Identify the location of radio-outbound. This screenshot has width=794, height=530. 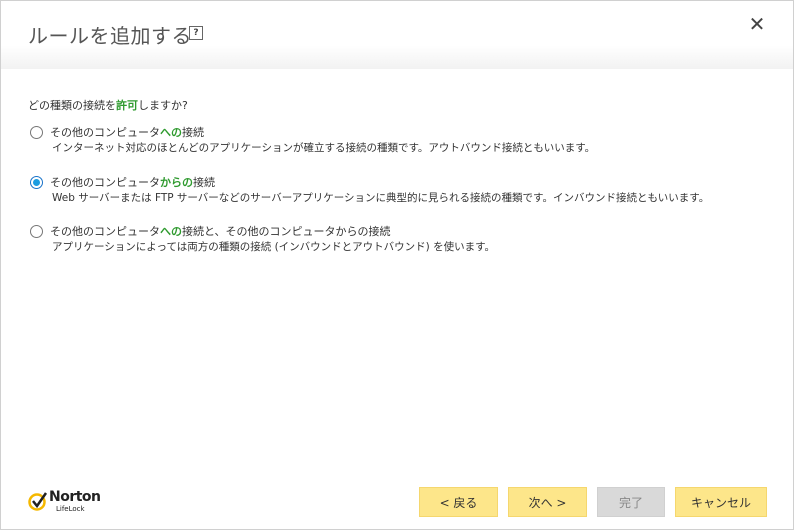
(36, 132).